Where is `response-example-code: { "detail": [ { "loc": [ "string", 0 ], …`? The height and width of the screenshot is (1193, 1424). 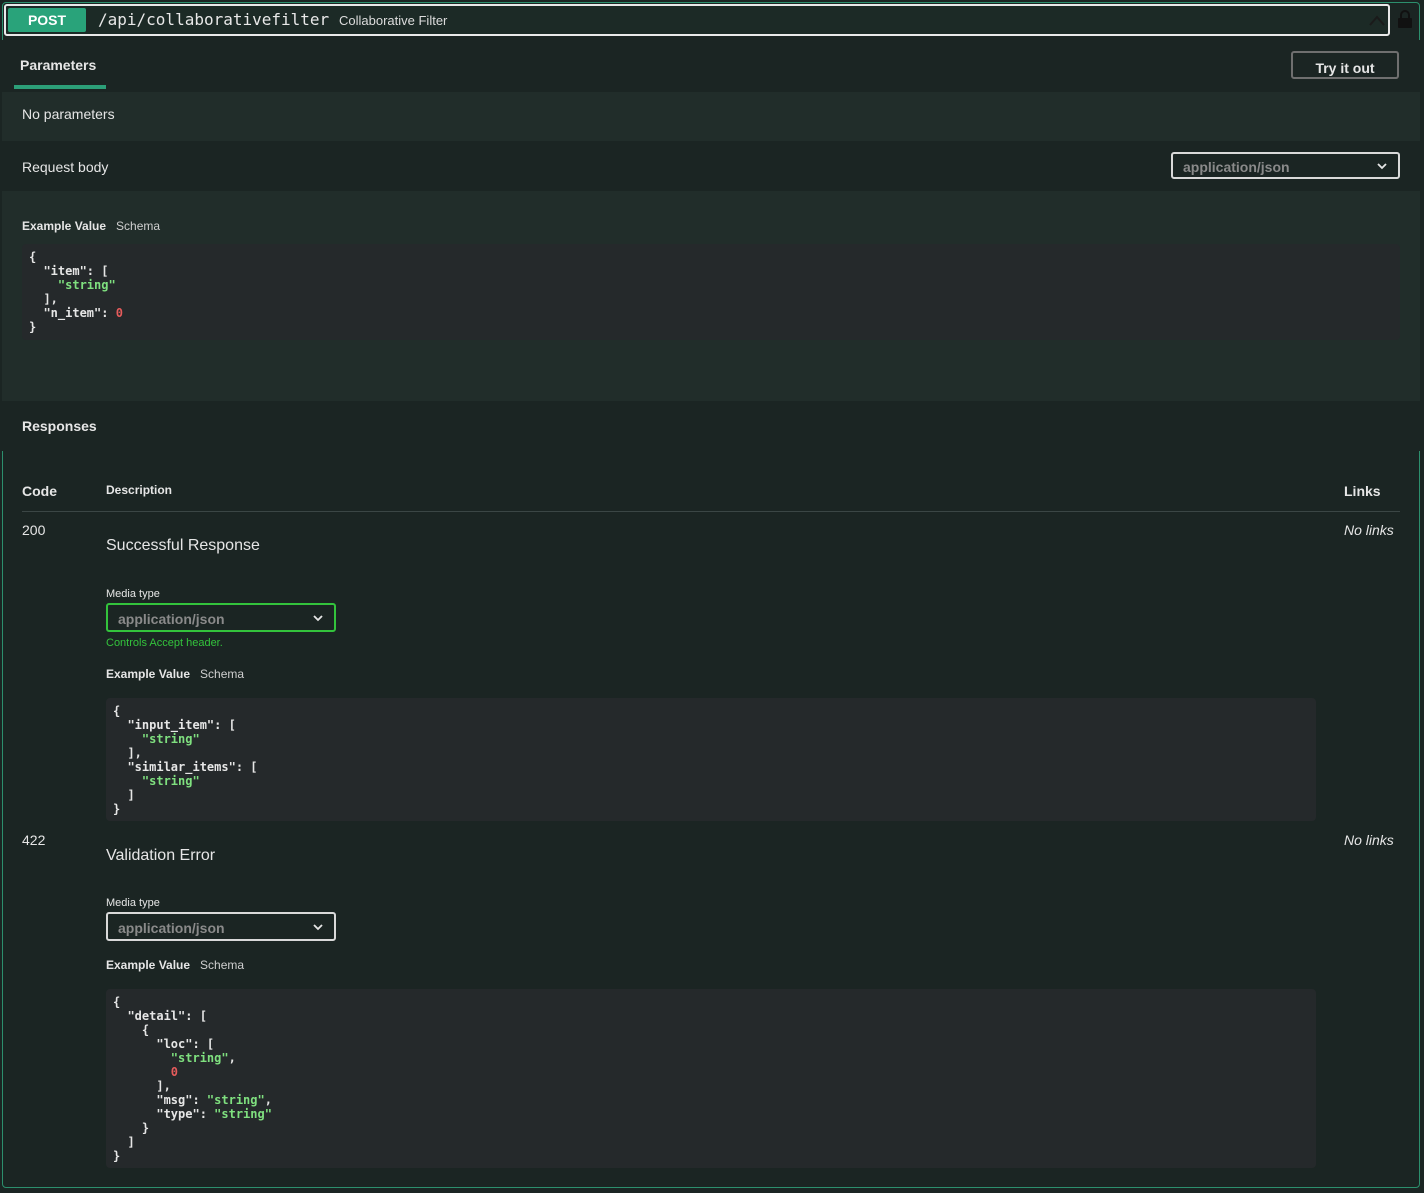 response-example-code: { "detail": [ { "loc": [ "string", 0 ], … is located at coordinates (711, 1078).